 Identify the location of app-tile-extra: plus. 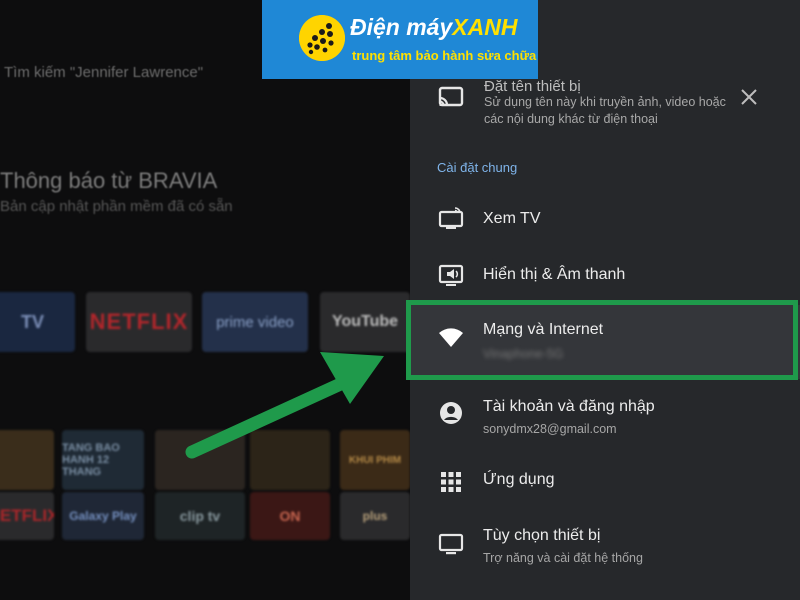
(375, 516).